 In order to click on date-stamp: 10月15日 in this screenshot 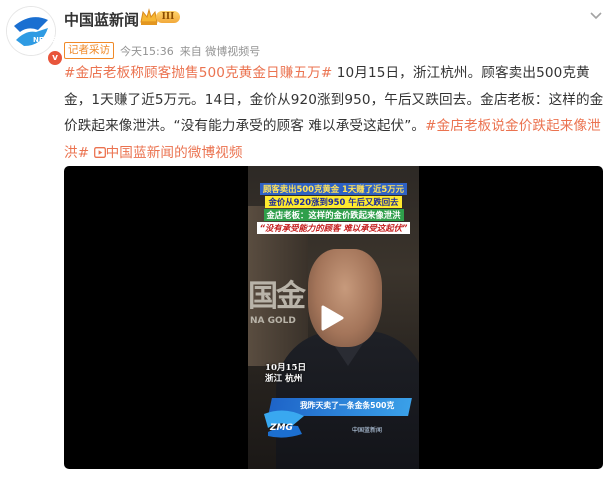, I will do `click(286, 368)`.